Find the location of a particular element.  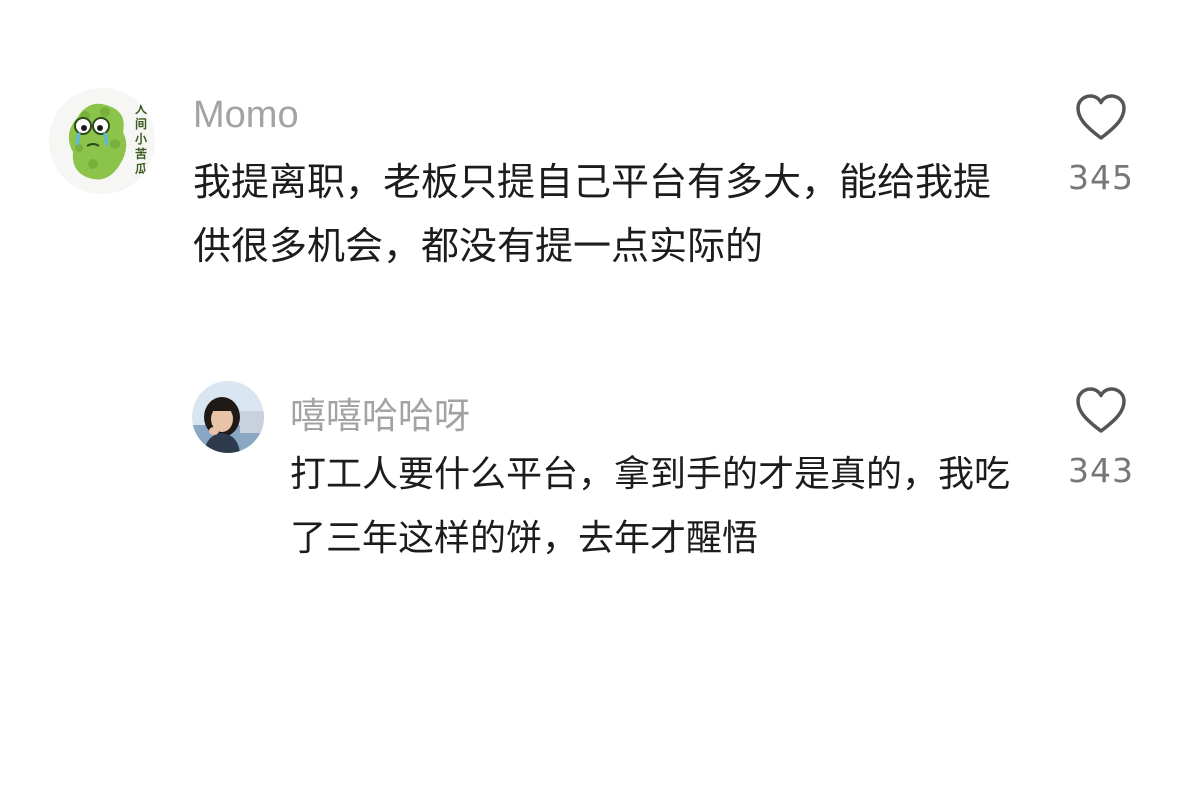

comment-text: 我提离职，老板只提自己平台有多大，能给我提供很多机会，都没有提一点实际的 is located at coordinates (592, 214).